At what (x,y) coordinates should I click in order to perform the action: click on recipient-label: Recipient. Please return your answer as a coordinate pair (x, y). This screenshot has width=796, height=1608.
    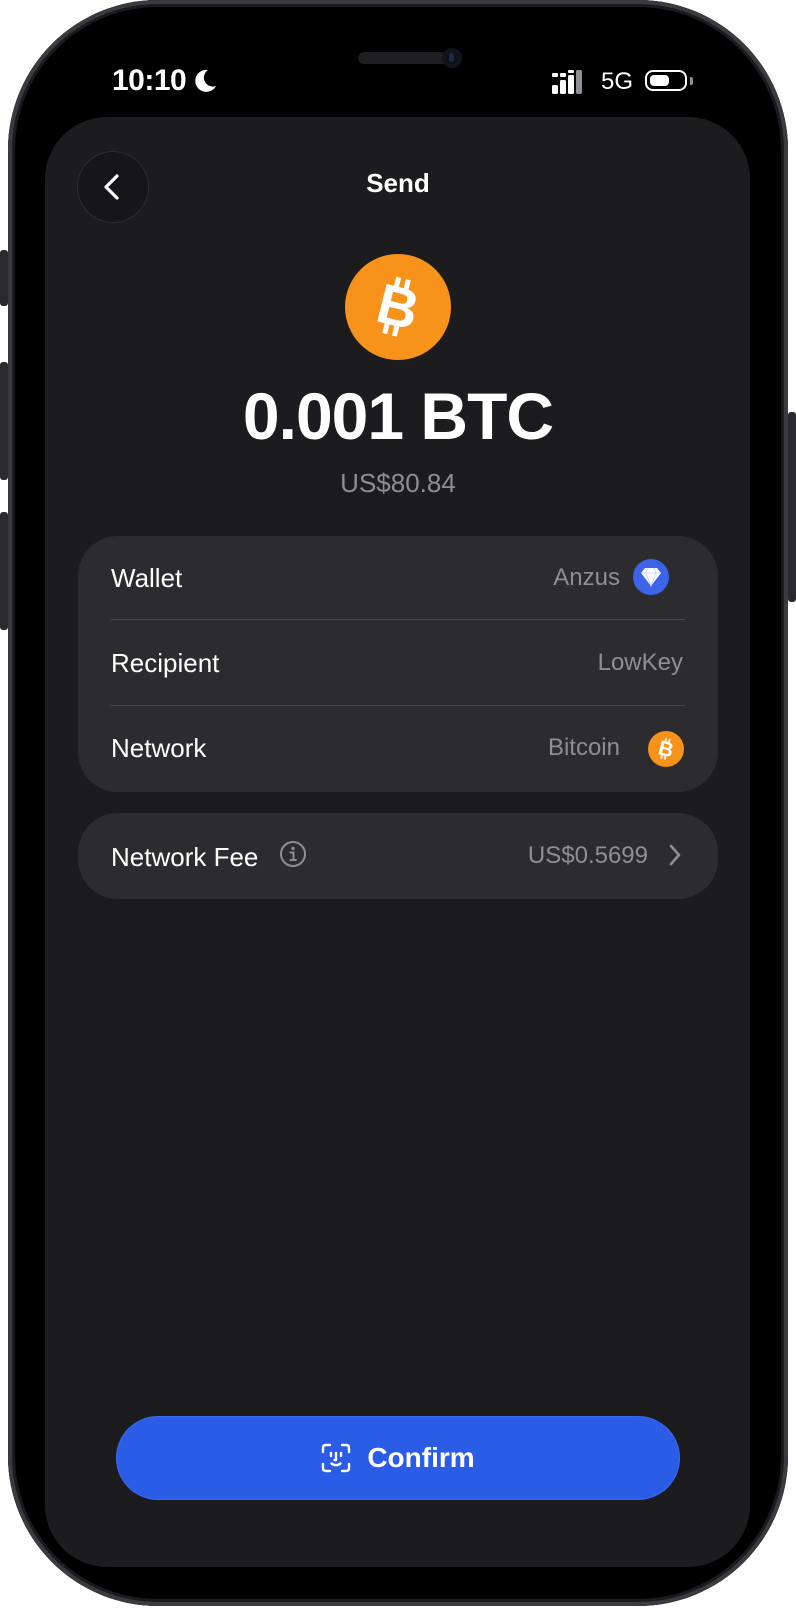
    Looking at the image, I should click on (165, 663).